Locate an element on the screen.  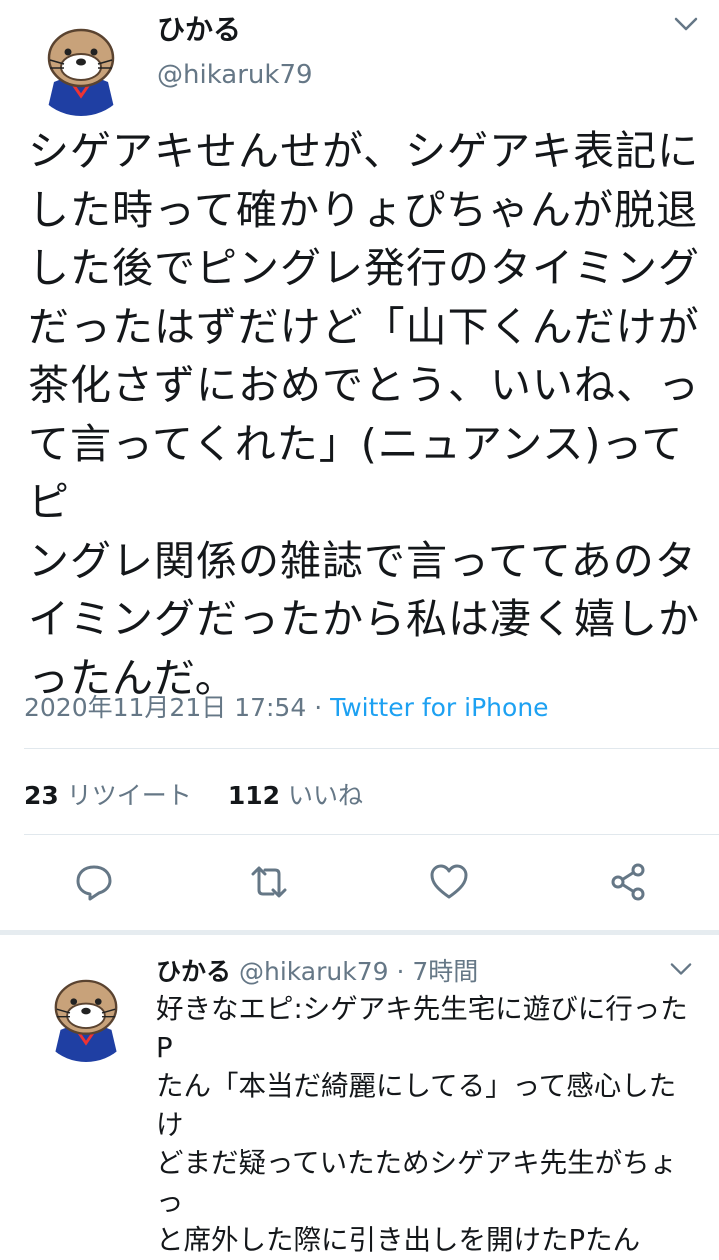
share-button is located at coordinates (628, 882).